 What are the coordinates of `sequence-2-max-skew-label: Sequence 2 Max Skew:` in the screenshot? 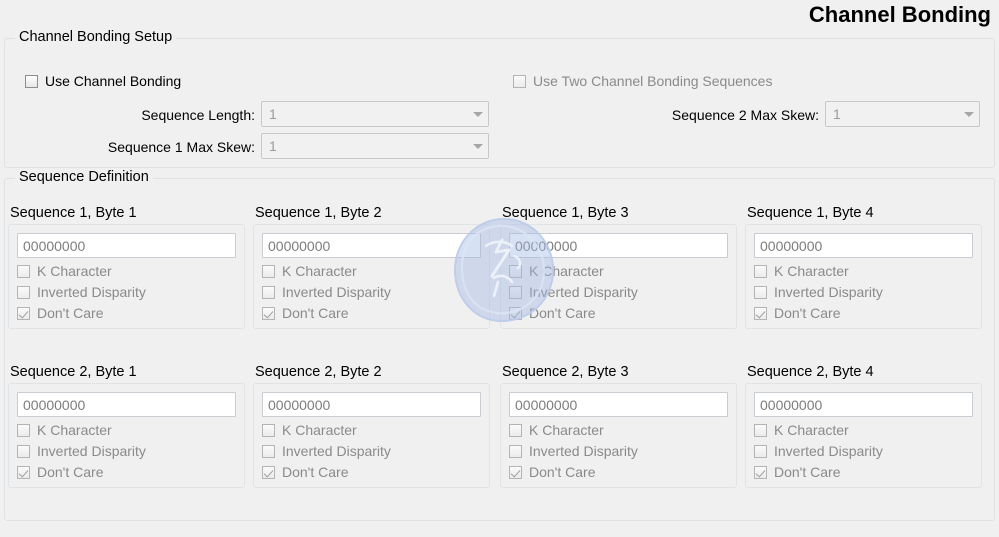 It's located at (745, 115).